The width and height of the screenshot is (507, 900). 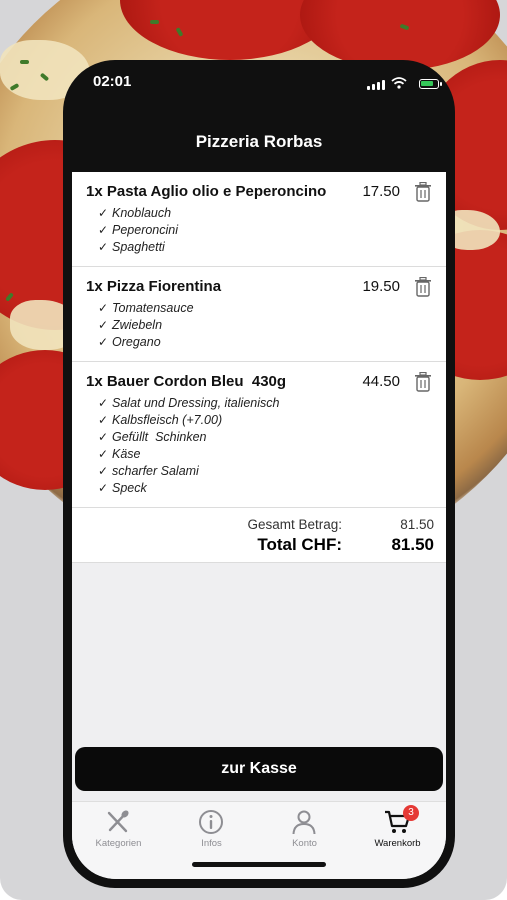 I want to click on item-extra: ✓ Spaghetti, so click(x=131, y=247).